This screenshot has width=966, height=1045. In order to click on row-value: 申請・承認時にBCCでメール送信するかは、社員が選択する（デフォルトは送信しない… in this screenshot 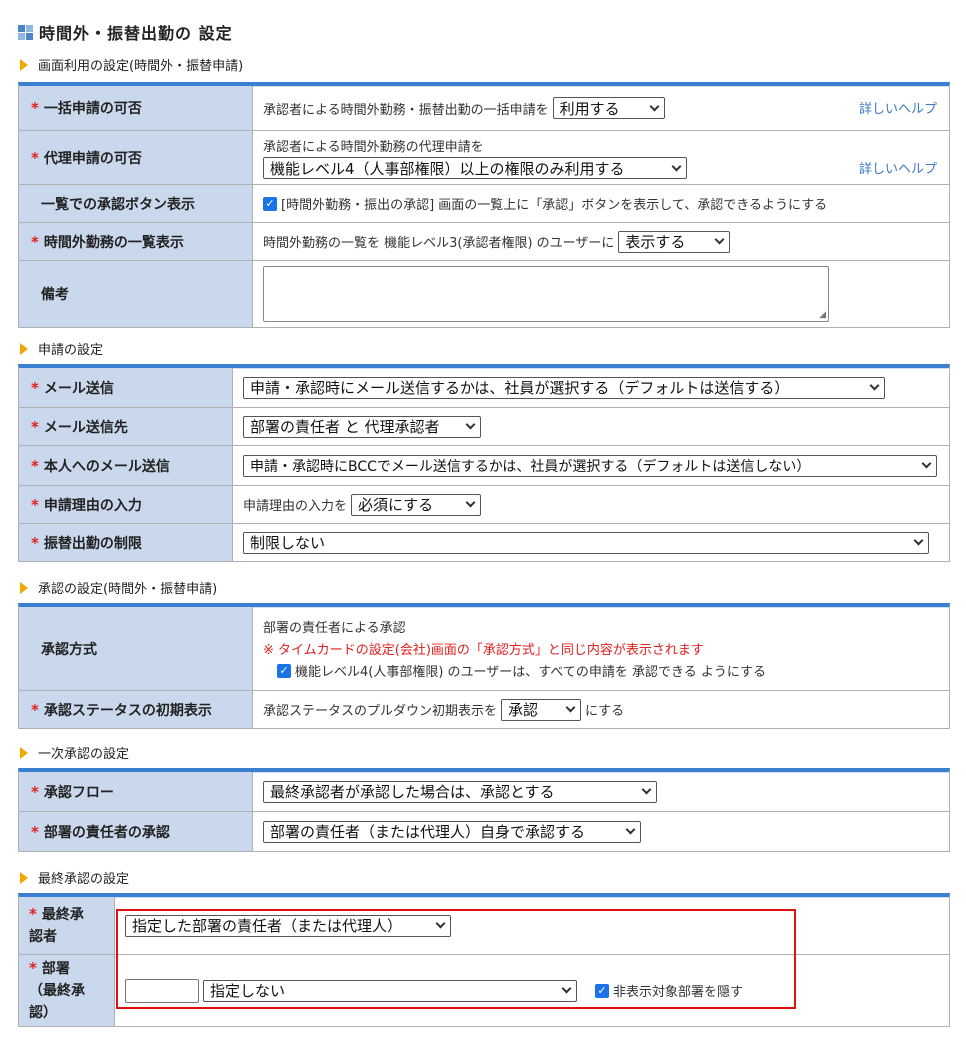, I will do `click(591, 465)`.